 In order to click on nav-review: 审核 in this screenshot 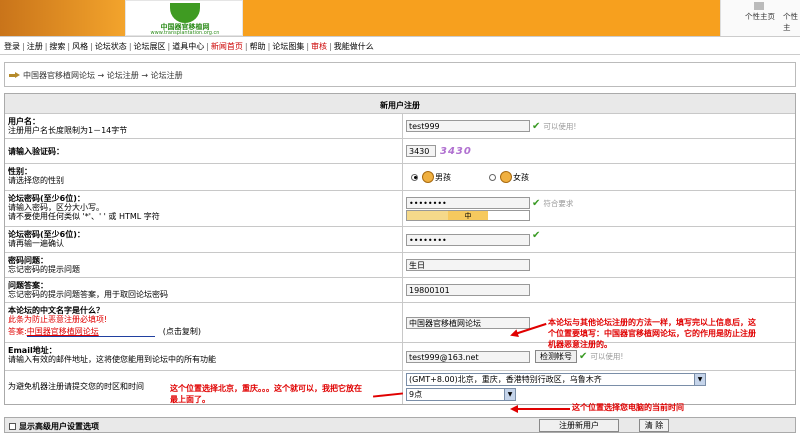, I will do `click(319, 46)`.